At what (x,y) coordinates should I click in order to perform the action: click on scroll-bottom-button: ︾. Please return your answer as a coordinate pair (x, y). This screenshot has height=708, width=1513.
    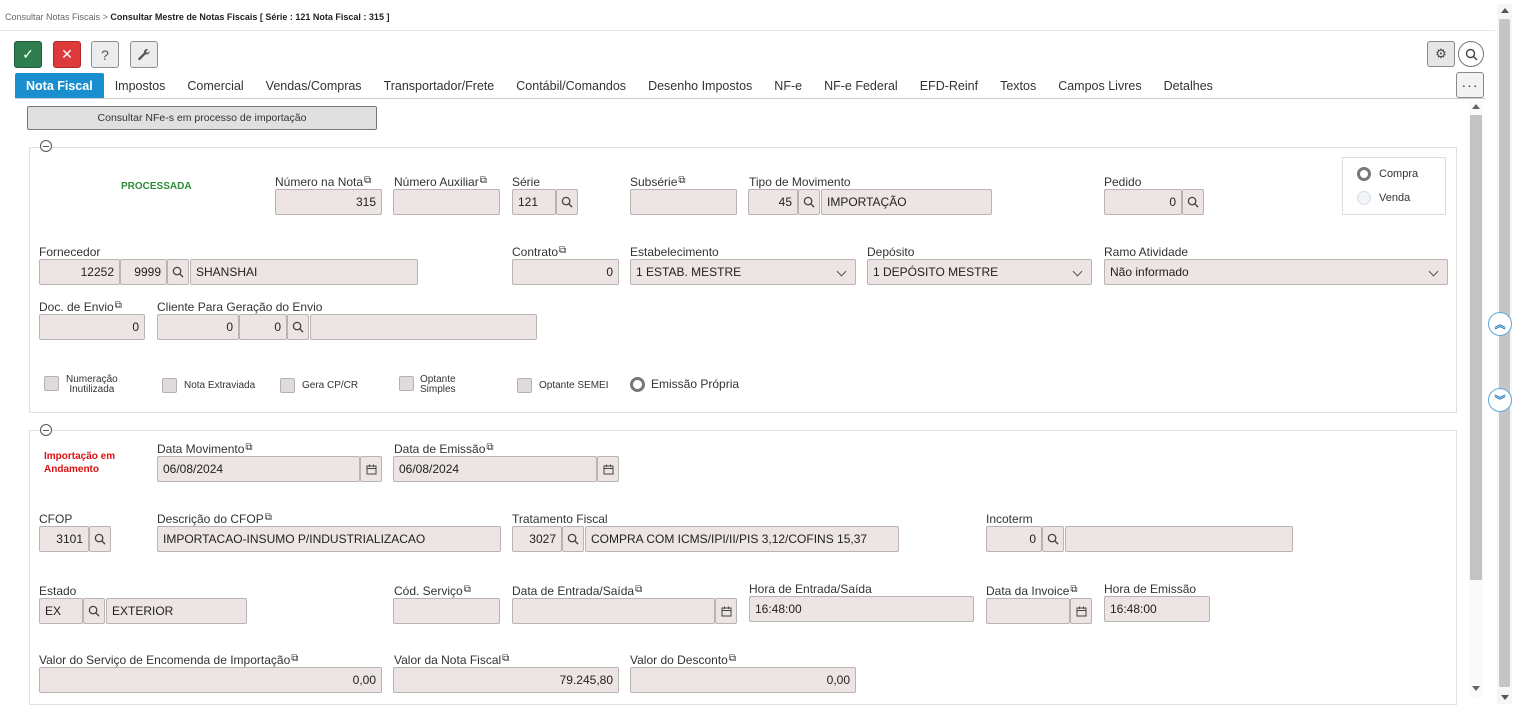
    Looking at the image, I should click on (1500, 400).